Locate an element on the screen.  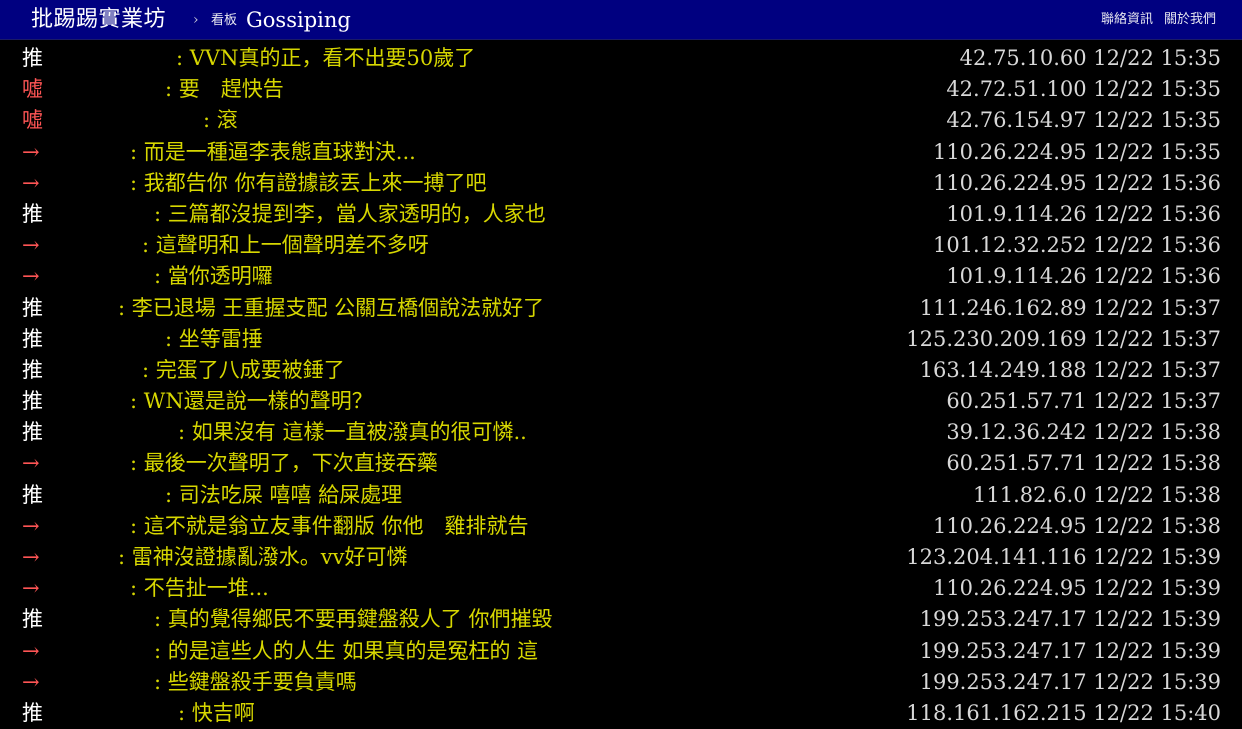
push-row: 噓 : 滾 42.76.154.97 12/22 15:35 is located at coordinates (621, 120).